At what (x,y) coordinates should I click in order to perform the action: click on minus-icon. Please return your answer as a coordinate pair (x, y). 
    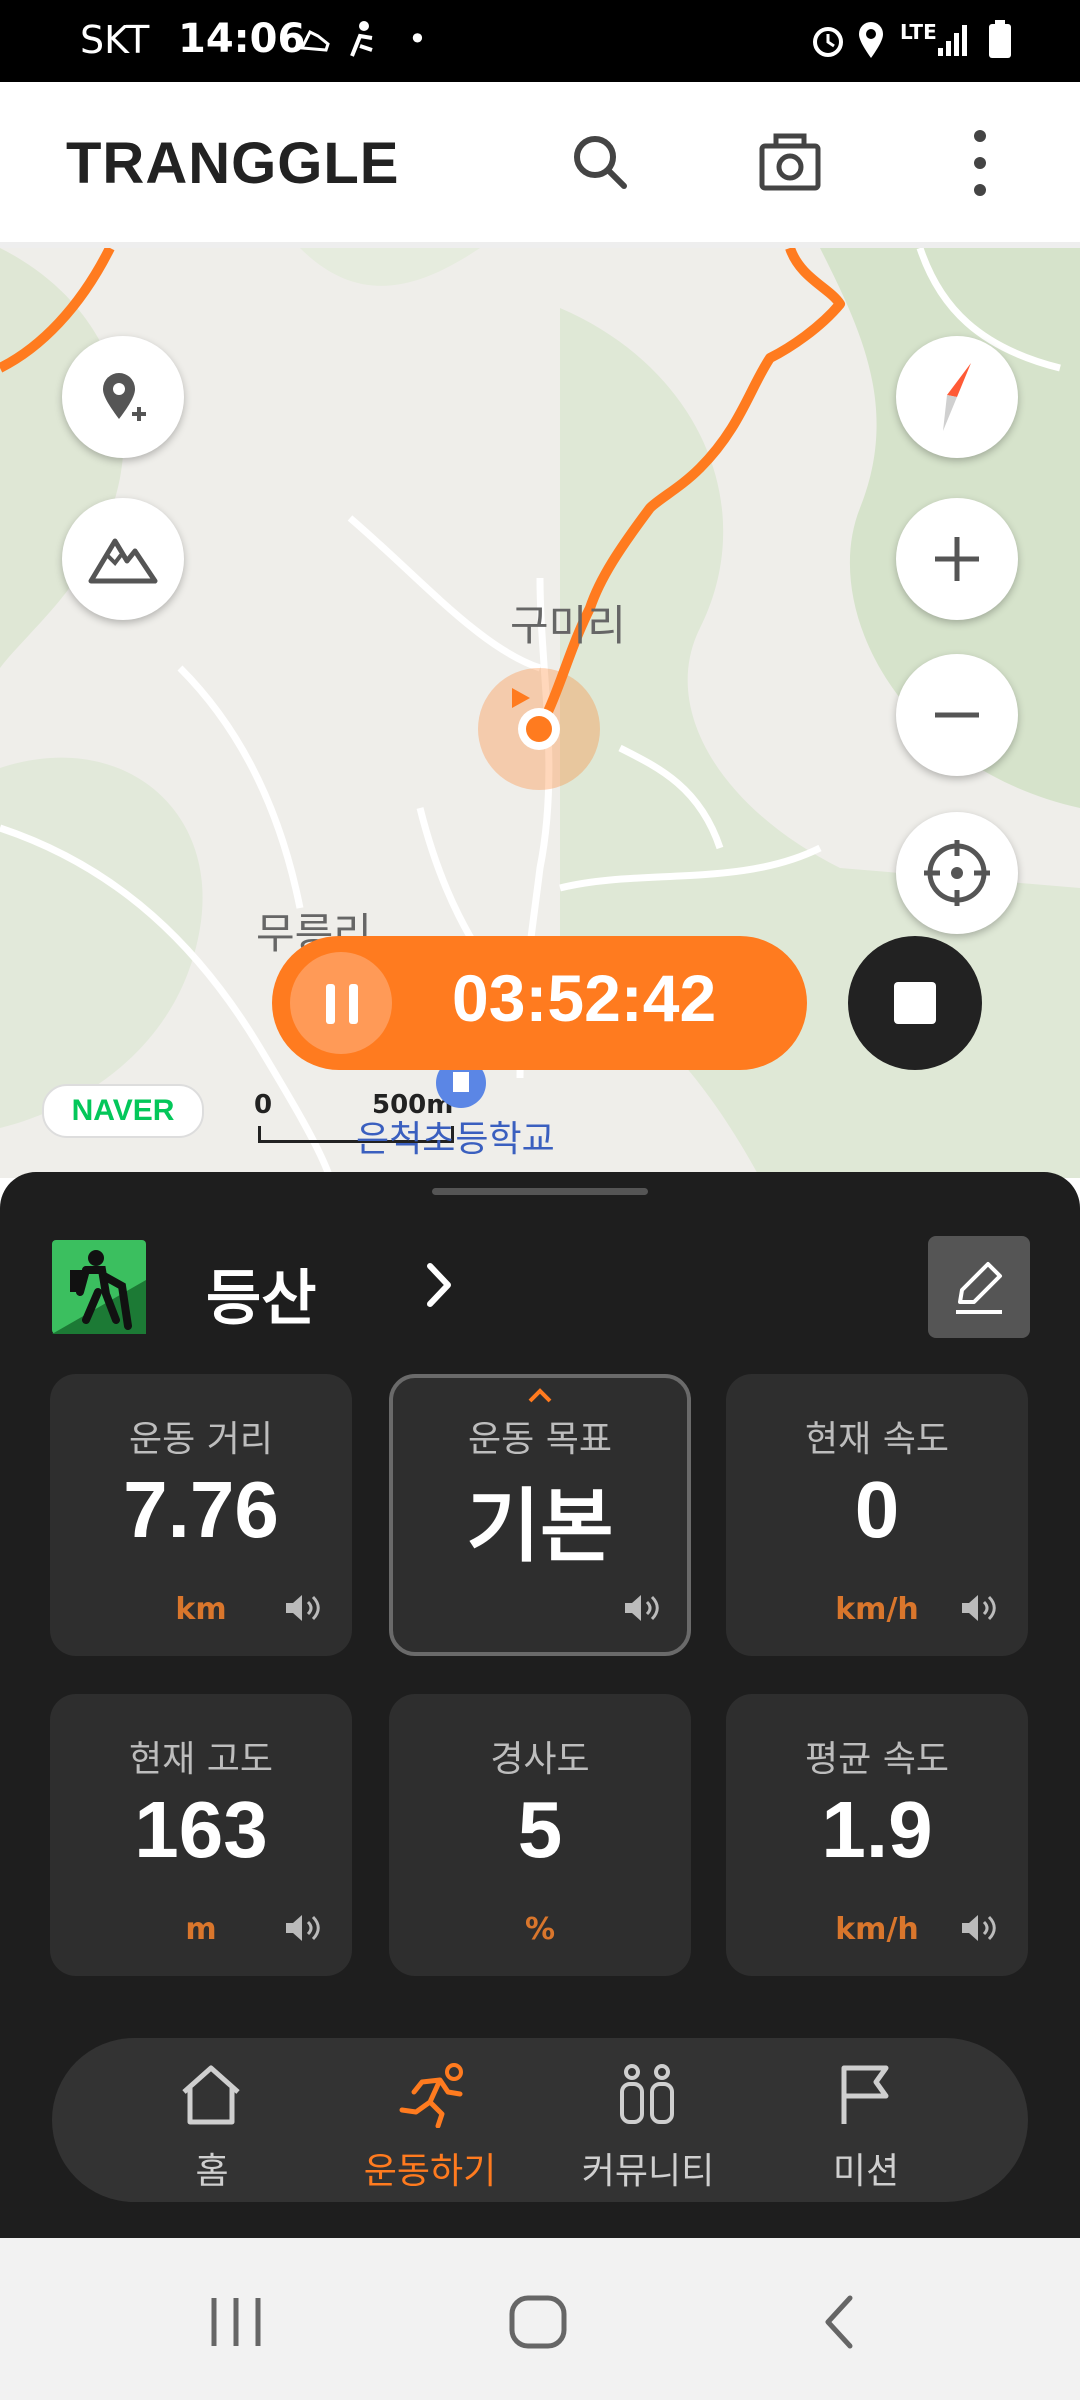
    Looking at the image, I should click on (957, 715).